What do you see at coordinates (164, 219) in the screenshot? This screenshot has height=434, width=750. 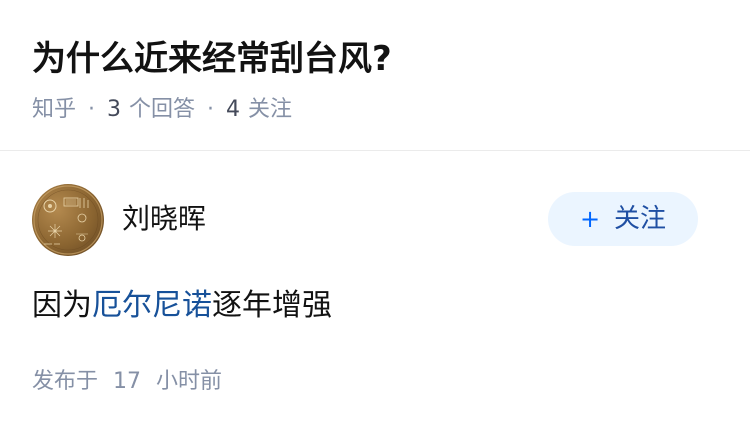 I see `author-name: 刘晓晖` at bounding box center [164, 219].